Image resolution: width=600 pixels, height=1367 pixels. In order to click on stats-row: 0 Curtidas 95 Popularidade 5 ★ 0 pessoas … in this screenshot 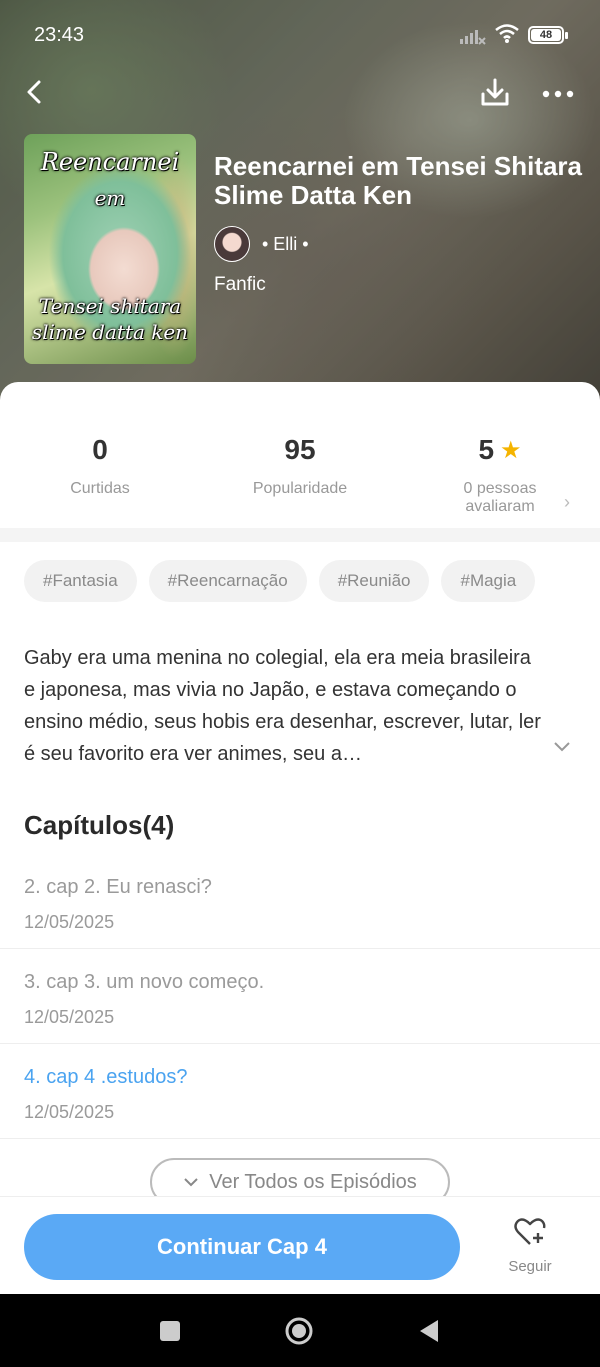, I will do `click(300, 455)`.